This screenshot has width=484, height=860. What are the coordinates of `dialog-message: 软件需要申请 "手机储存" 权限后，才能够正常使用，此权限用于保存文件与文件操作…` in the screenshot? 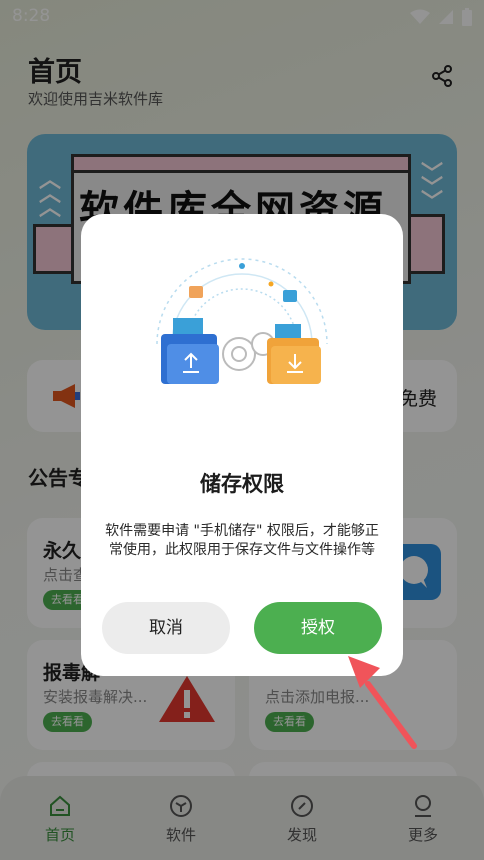 It's located at (242, 540).